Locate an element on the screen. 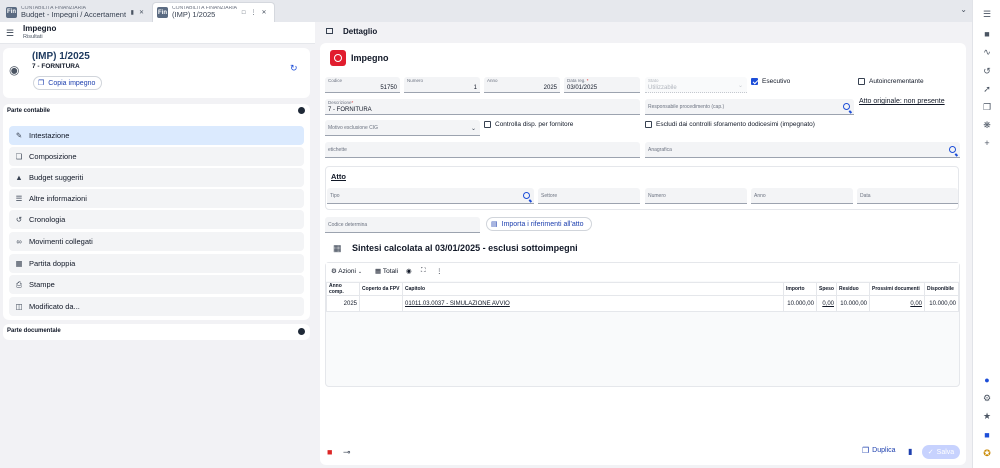  section-label: Parte documentale is located at coordinates (34, 331).